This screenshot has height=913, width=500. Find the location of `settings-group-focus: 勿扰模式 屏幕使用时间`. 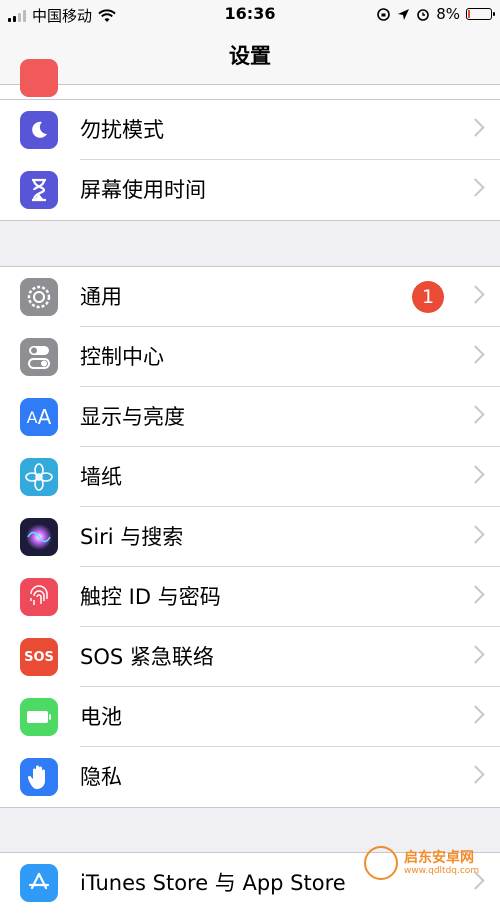

settings-group-focus: 勿扰模式 屏幕使用时间 is located at coordinates (250, 160).